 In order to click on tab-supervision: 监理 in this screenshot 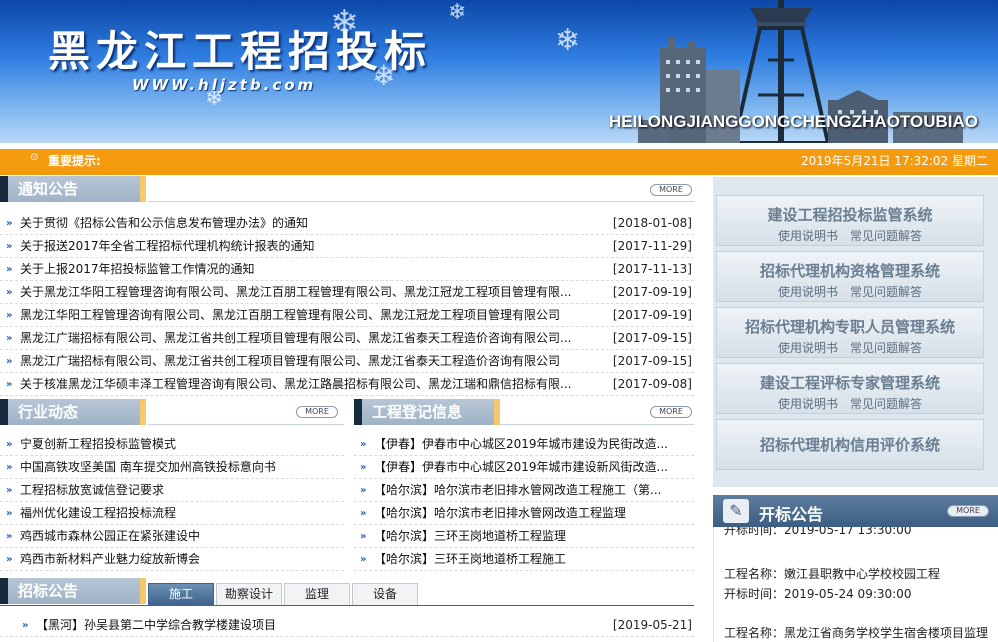, I will do `click(317, 594)`.